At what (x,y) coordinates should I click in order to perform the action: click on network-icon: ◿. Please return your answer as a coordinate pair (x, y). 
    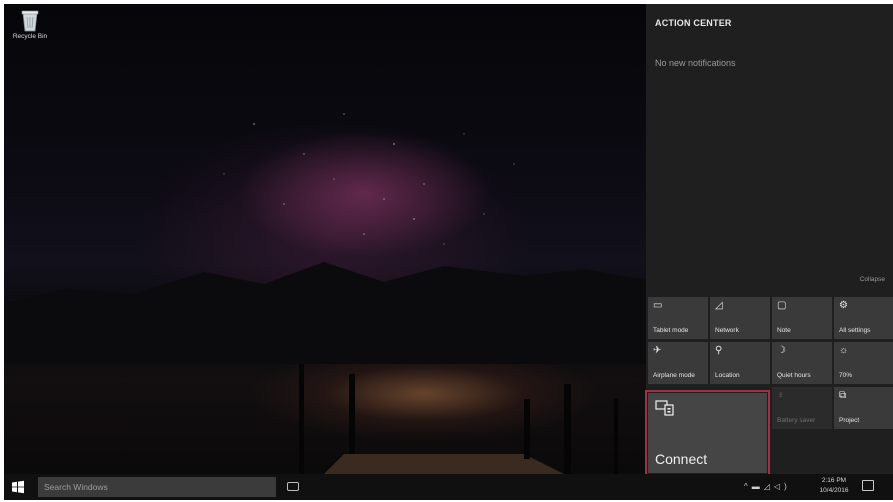
    Looking at the image, I should click on (719, 305).